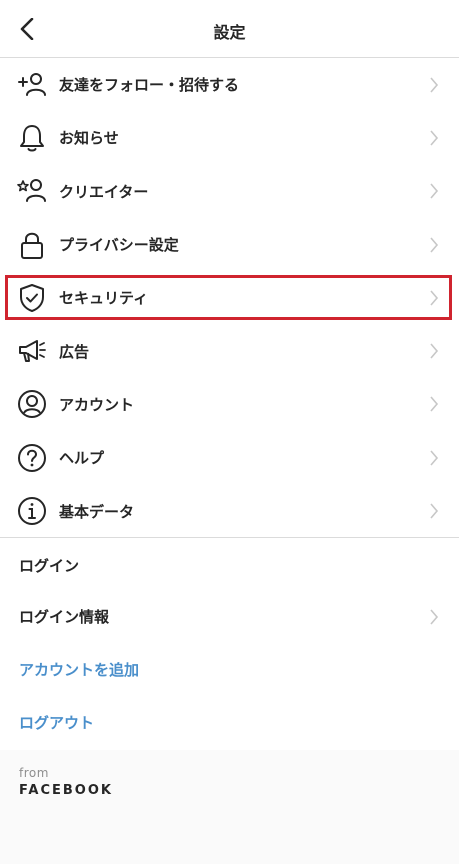 This screenshot has width=459, height=864. What do you see at coordinates (229, 457) in the screenshot?
I see `menu-item-help: ヘルプ` at bounding box center [229, 457].